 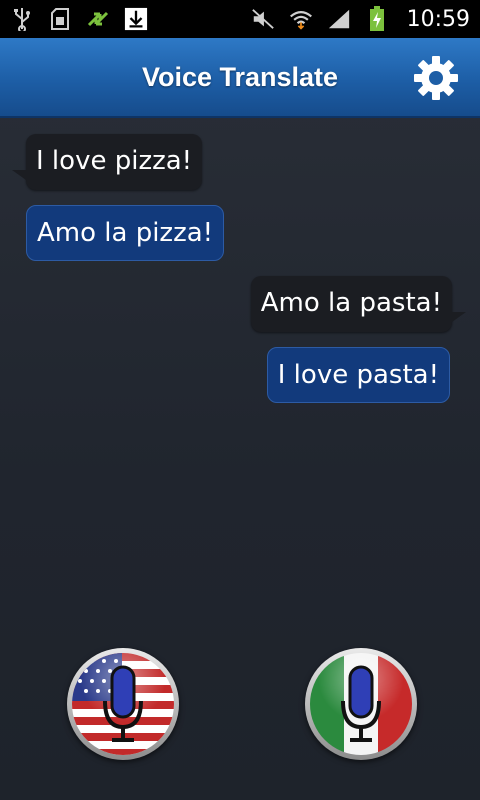 I want to click on signal-icon, so click(x=339, y=19).